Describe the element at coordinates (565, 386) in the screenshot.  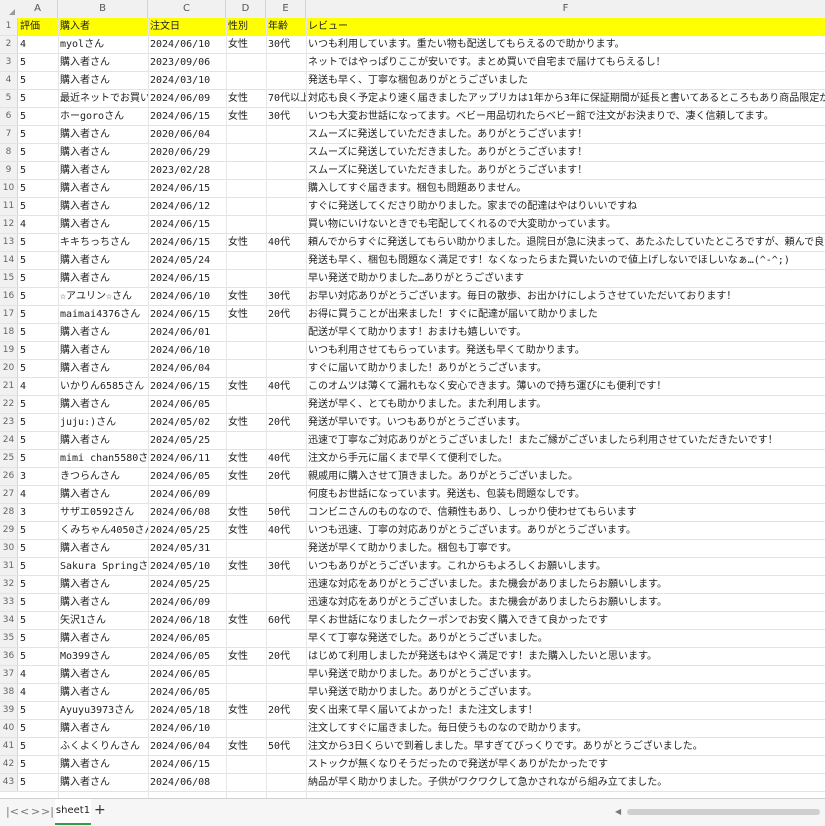
I see `cell-review: このオムツは薄くて漏れもなく安心できます。薄いので持ち運びにも便利です！` at that location.